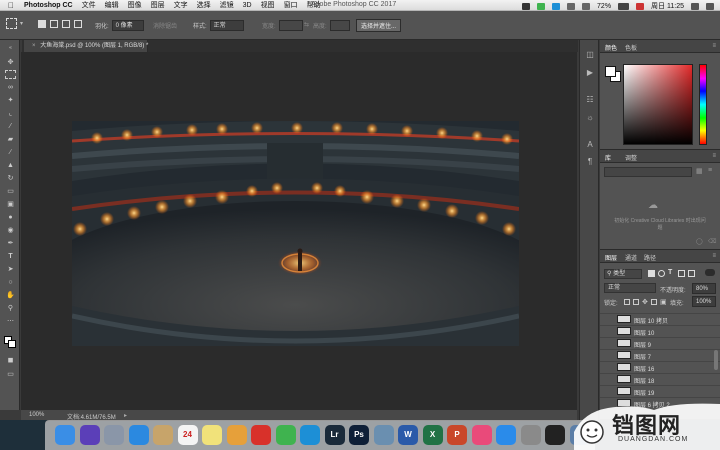 The width and height of the screenshot is (720, 450). I want to click on terminal-icon, so click(555, 435).